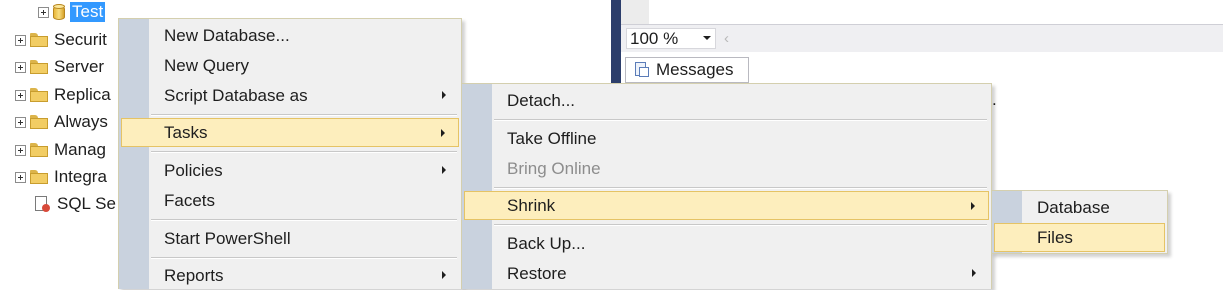 The width and height of the screenshot is (1223, 290). I want to click on menu-item-script-database-as: Script Database as, so click(290, 95).